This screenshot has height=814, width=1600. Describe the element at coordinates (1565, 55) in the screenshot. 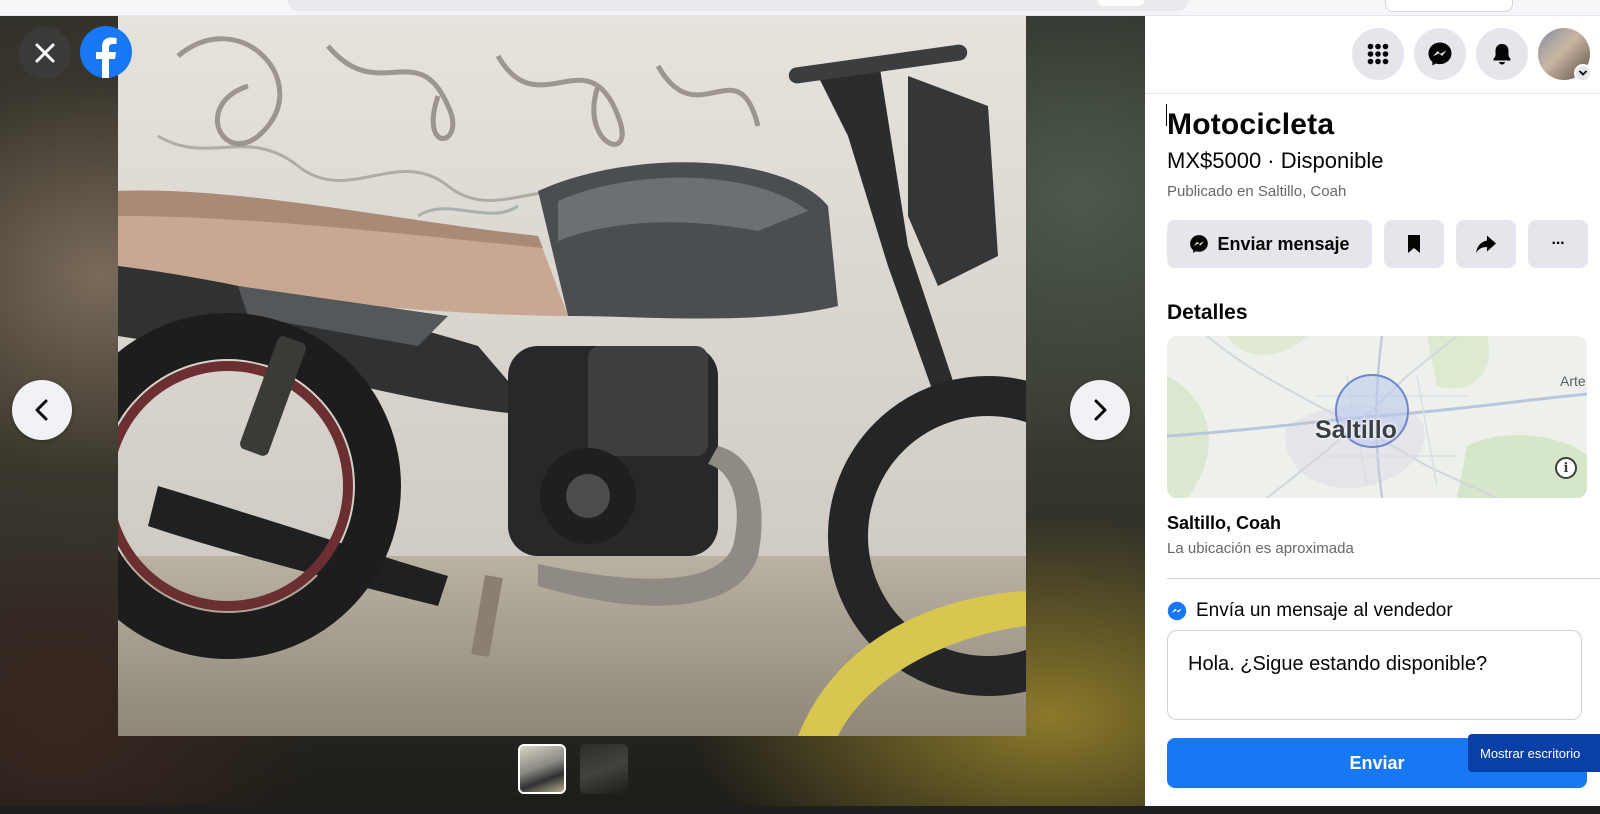

I see `avatar` at that location.